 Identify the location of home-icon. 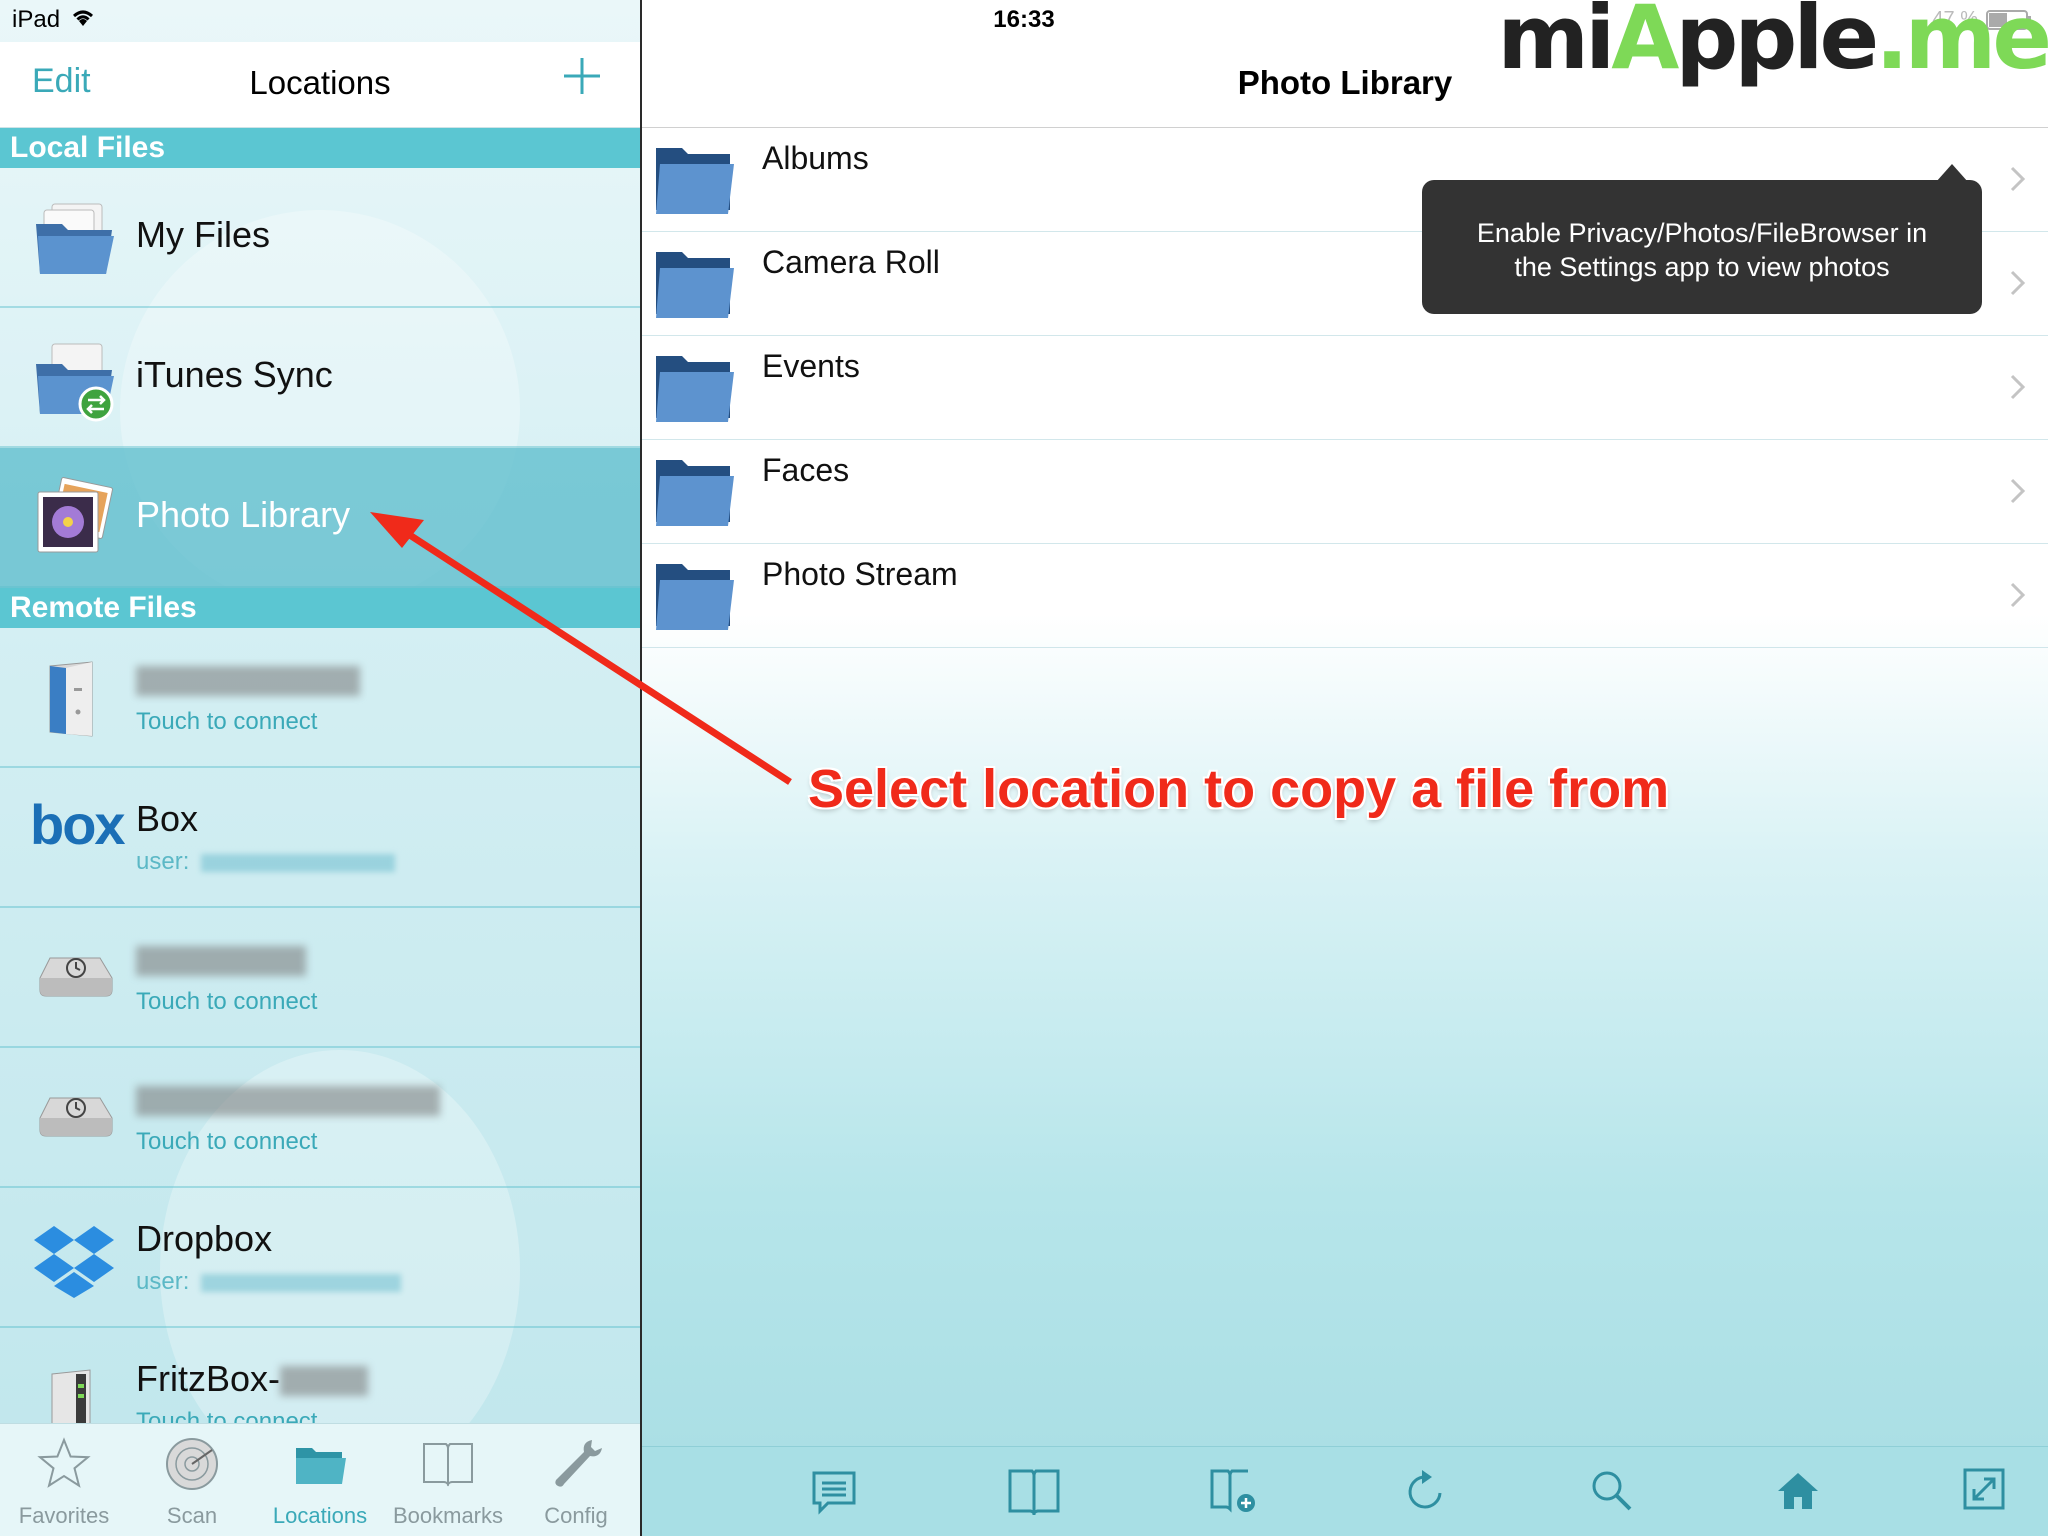
(1798, 1491).